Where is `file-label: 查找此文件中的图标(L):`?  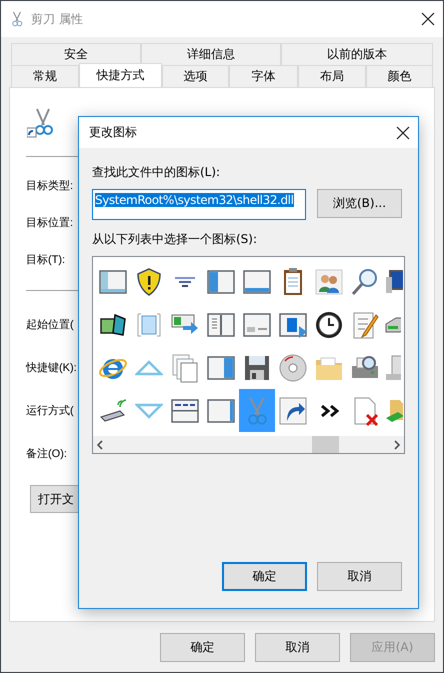 file-label: 查找此文件中的图标(L): is located at coordinates (156, 172).